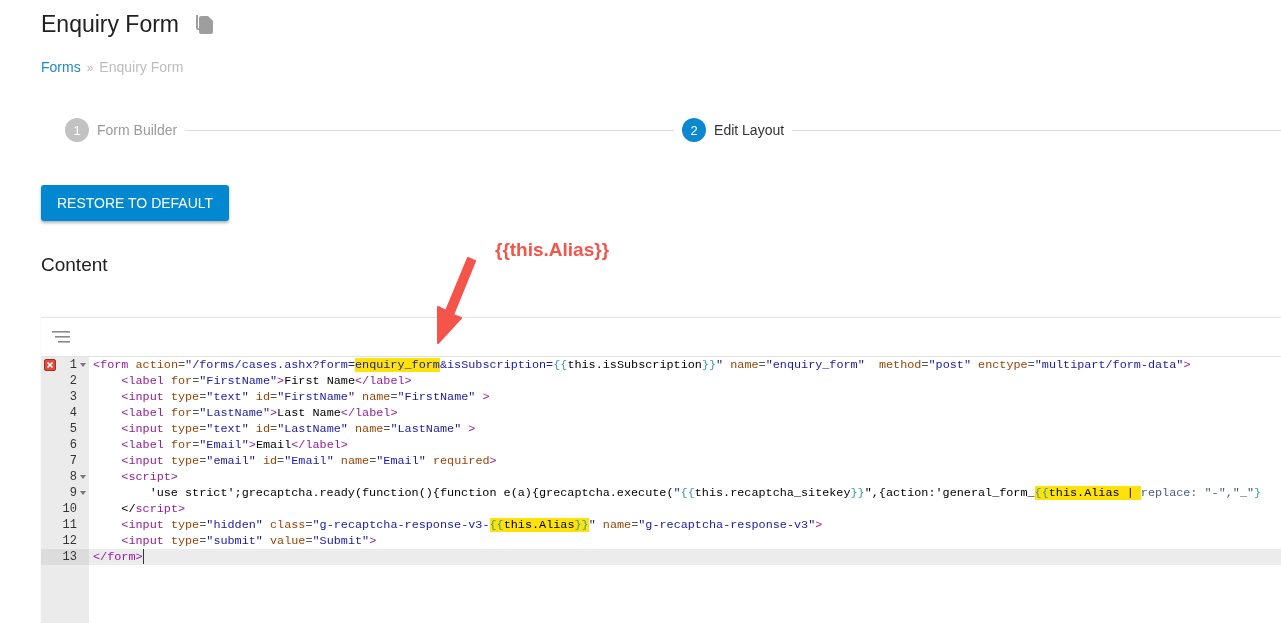 The height and width of the screenshot is (623, 1281). What do you see at coordinates (77, 130) in the screenshot?
I see `step-number: 1` at bounding box center [77, 130].